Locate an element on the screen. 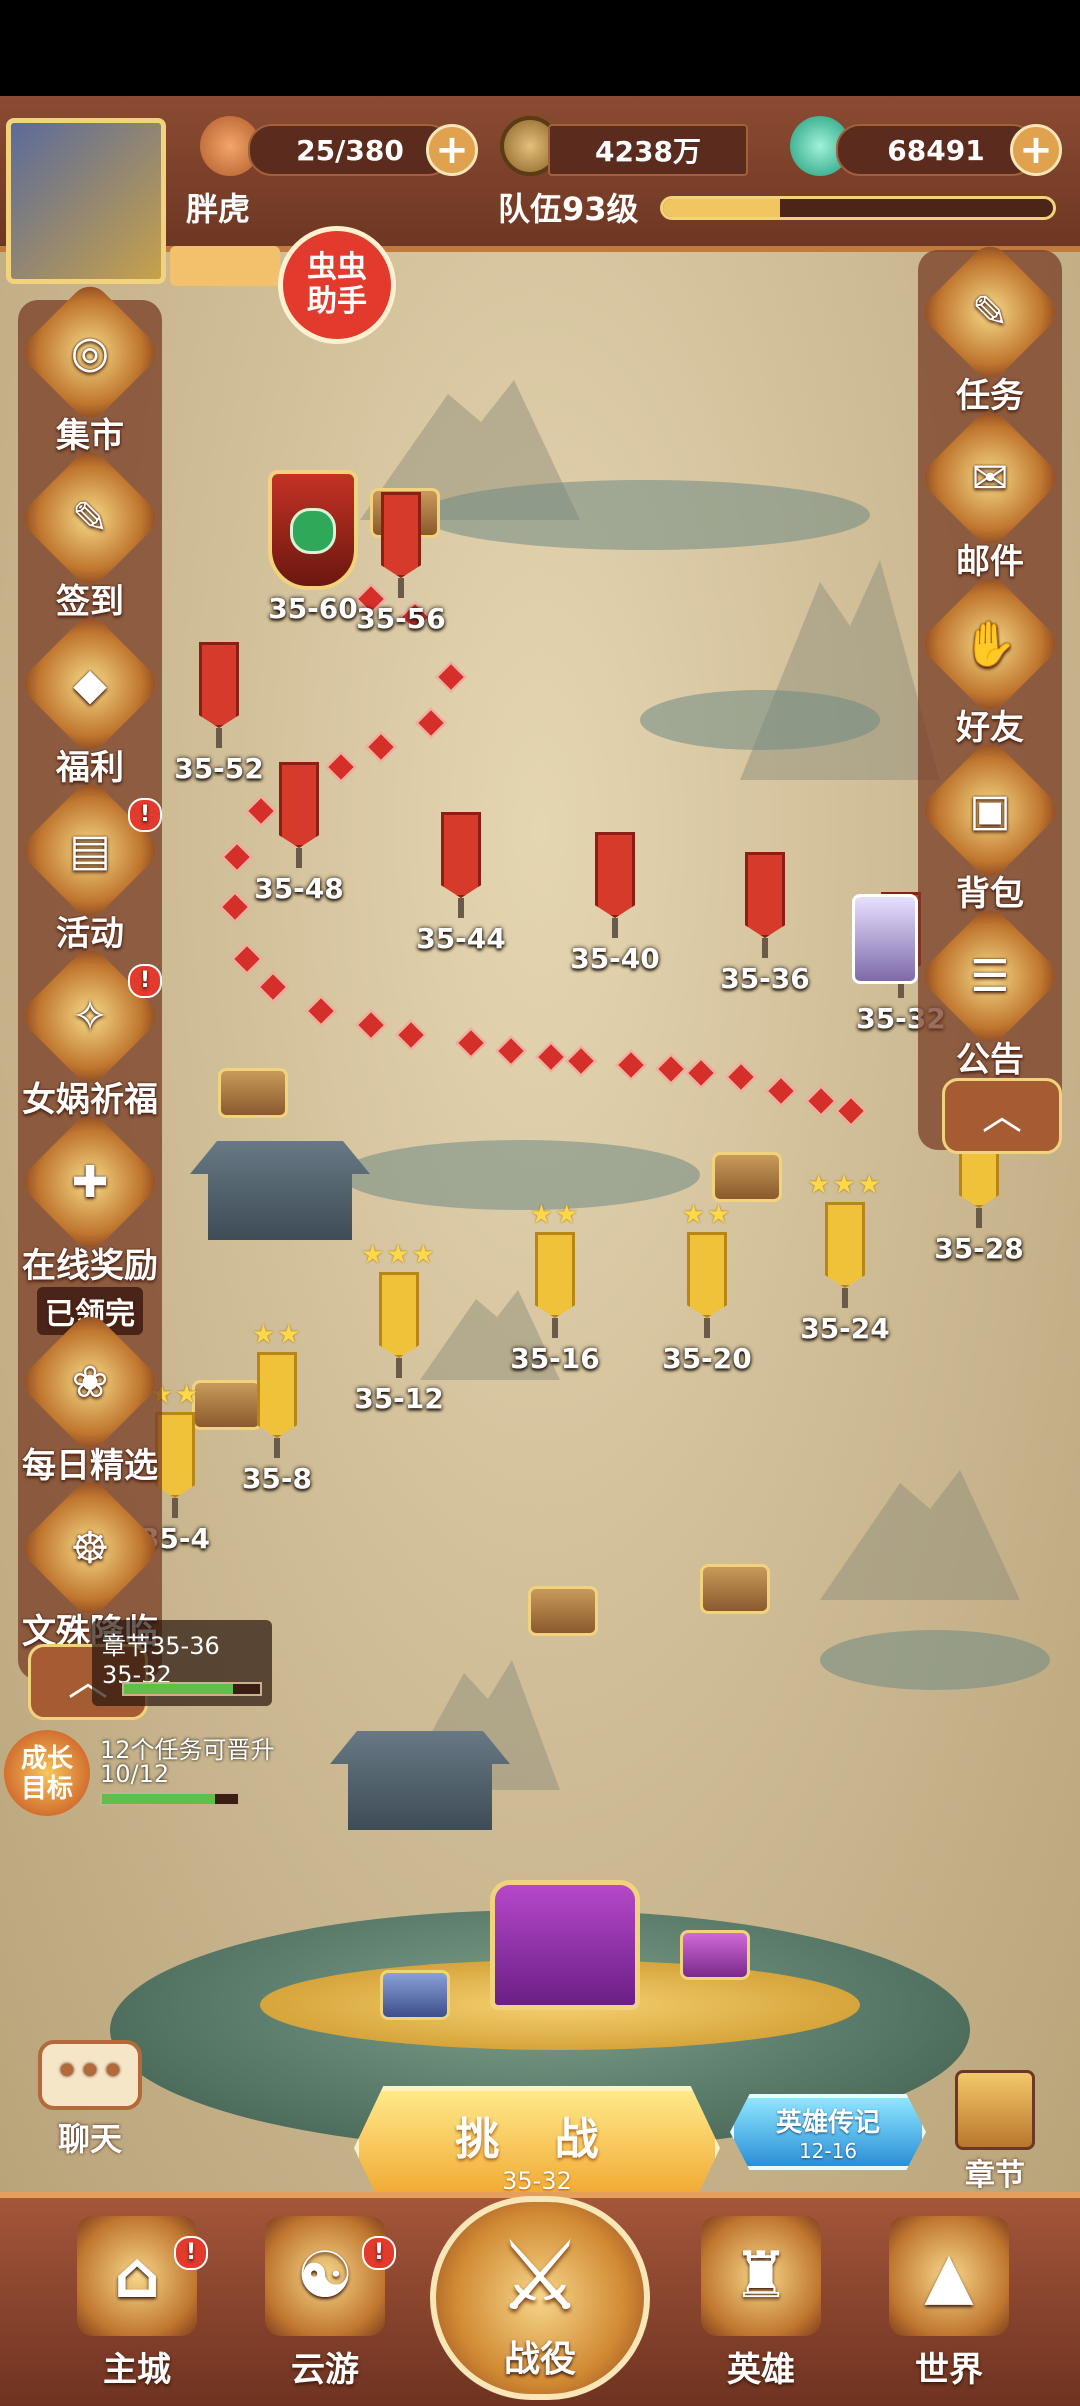  menu-item-1: ✎ 签到 is located at coordinates (90, 533).